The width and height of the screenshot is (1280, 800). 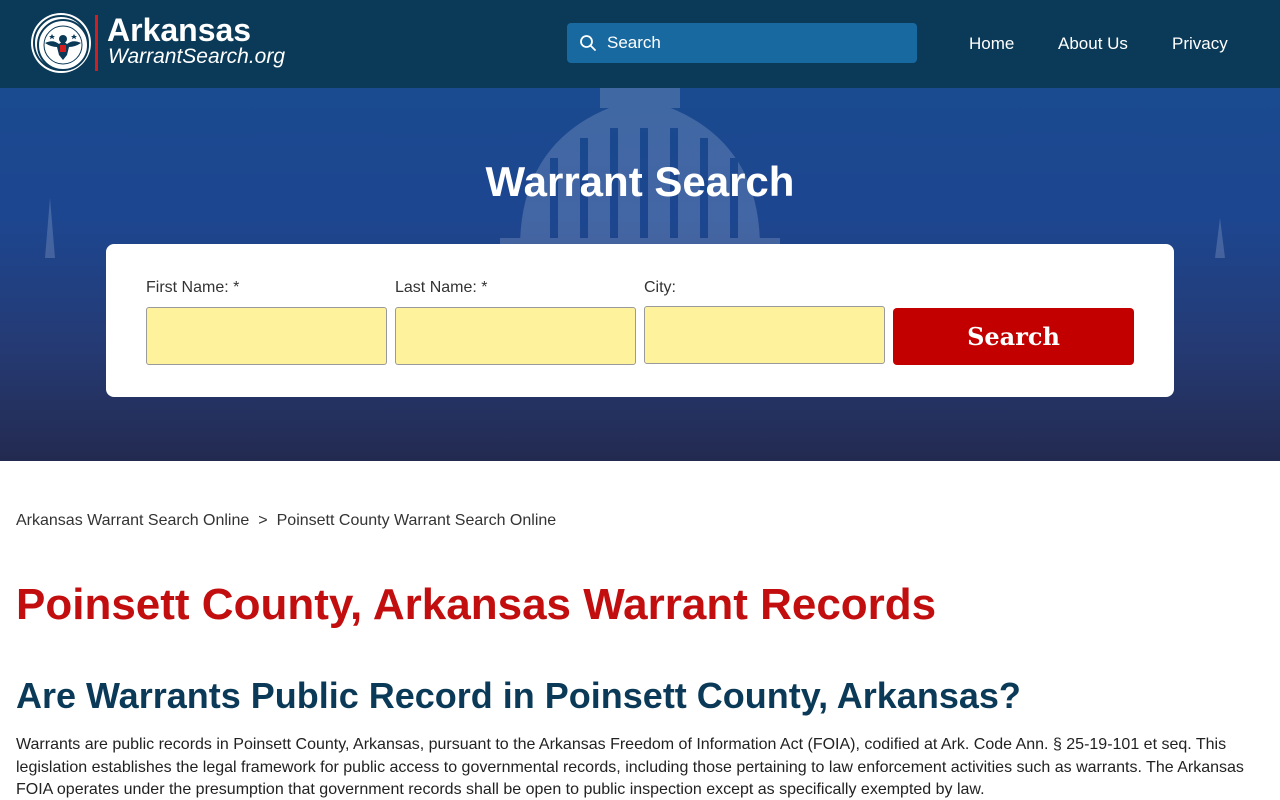 I want to click on site-search, so click(x=742, y=43).